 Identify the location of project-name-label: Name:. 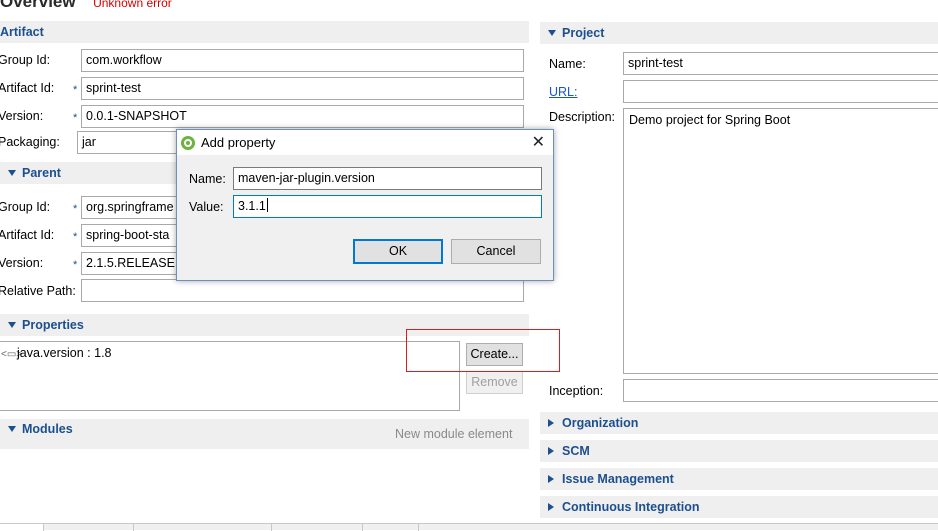
(567, 64).